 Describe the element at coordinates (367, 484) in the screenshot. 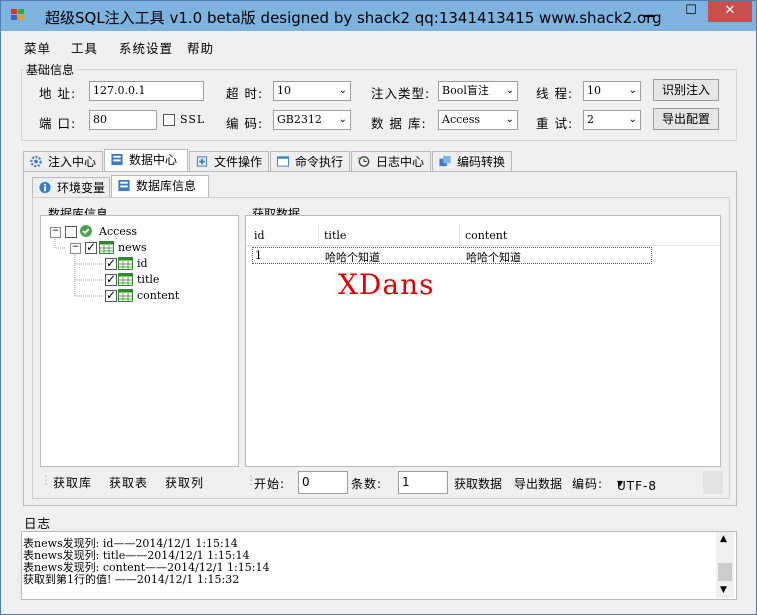

I see `count-label: 条数:` at that location.